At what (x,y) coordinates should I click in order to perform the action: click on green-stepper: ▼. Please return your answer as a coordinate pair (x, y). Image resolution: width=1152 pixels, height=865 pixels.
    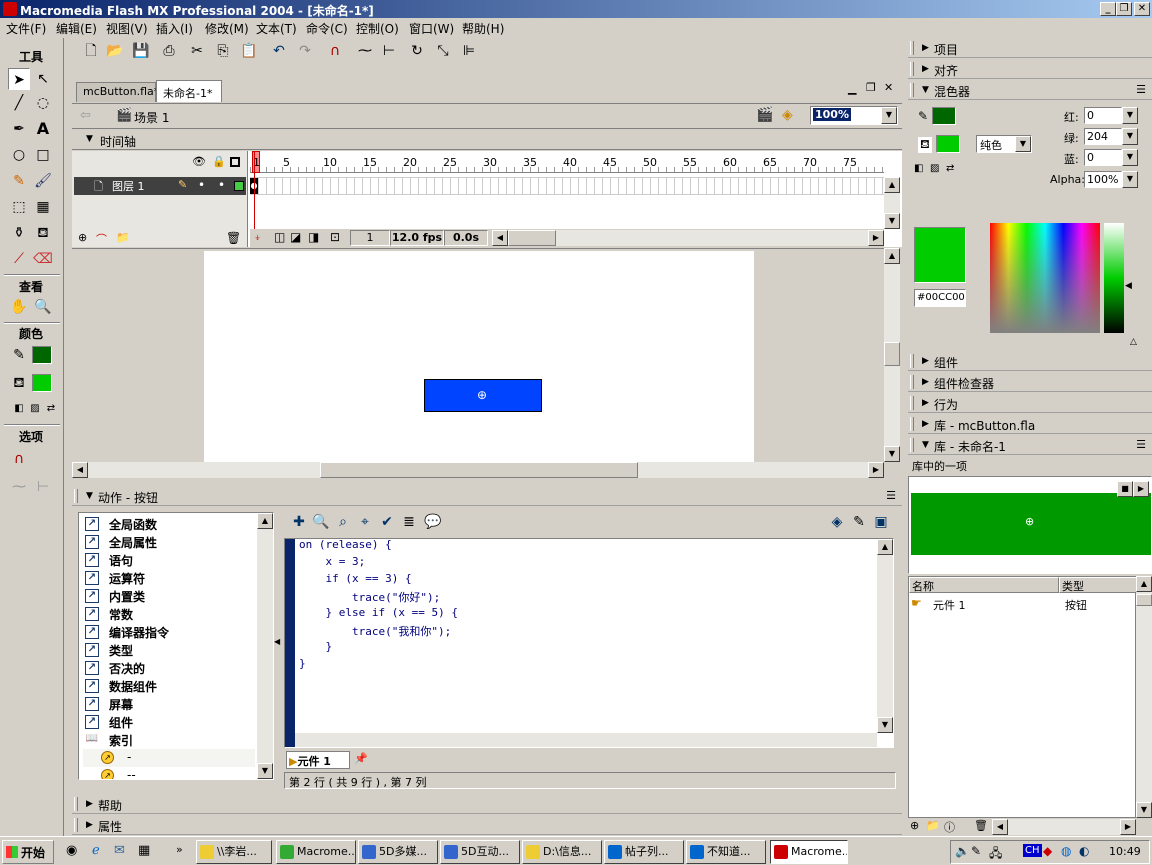
    Looking at the image, I should click on (1130, 136).